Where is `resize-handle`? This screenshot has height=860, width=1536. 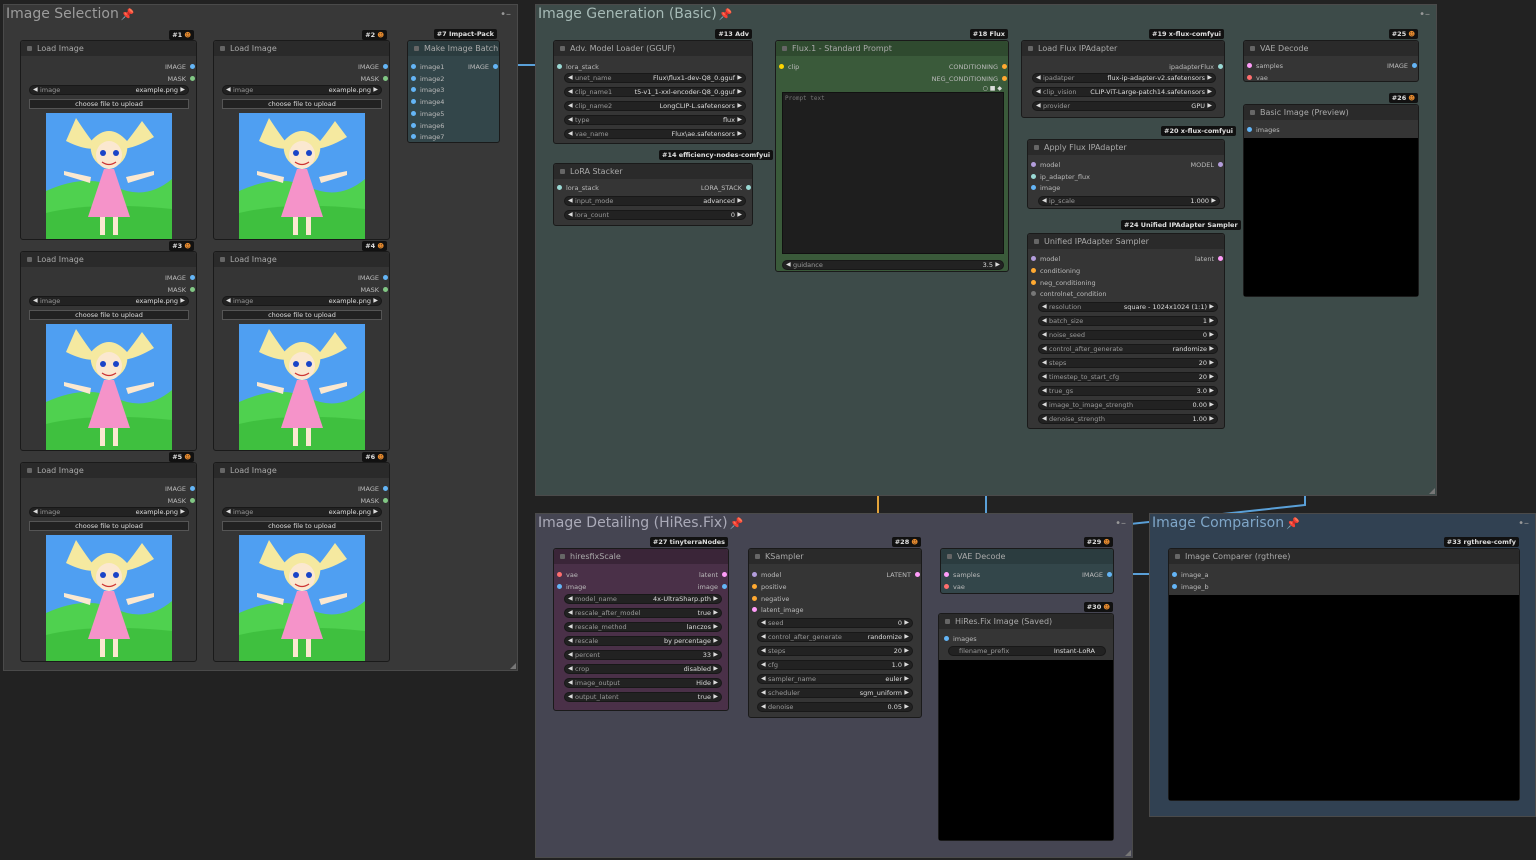
resize-handle is located at coordinates (513, 666).